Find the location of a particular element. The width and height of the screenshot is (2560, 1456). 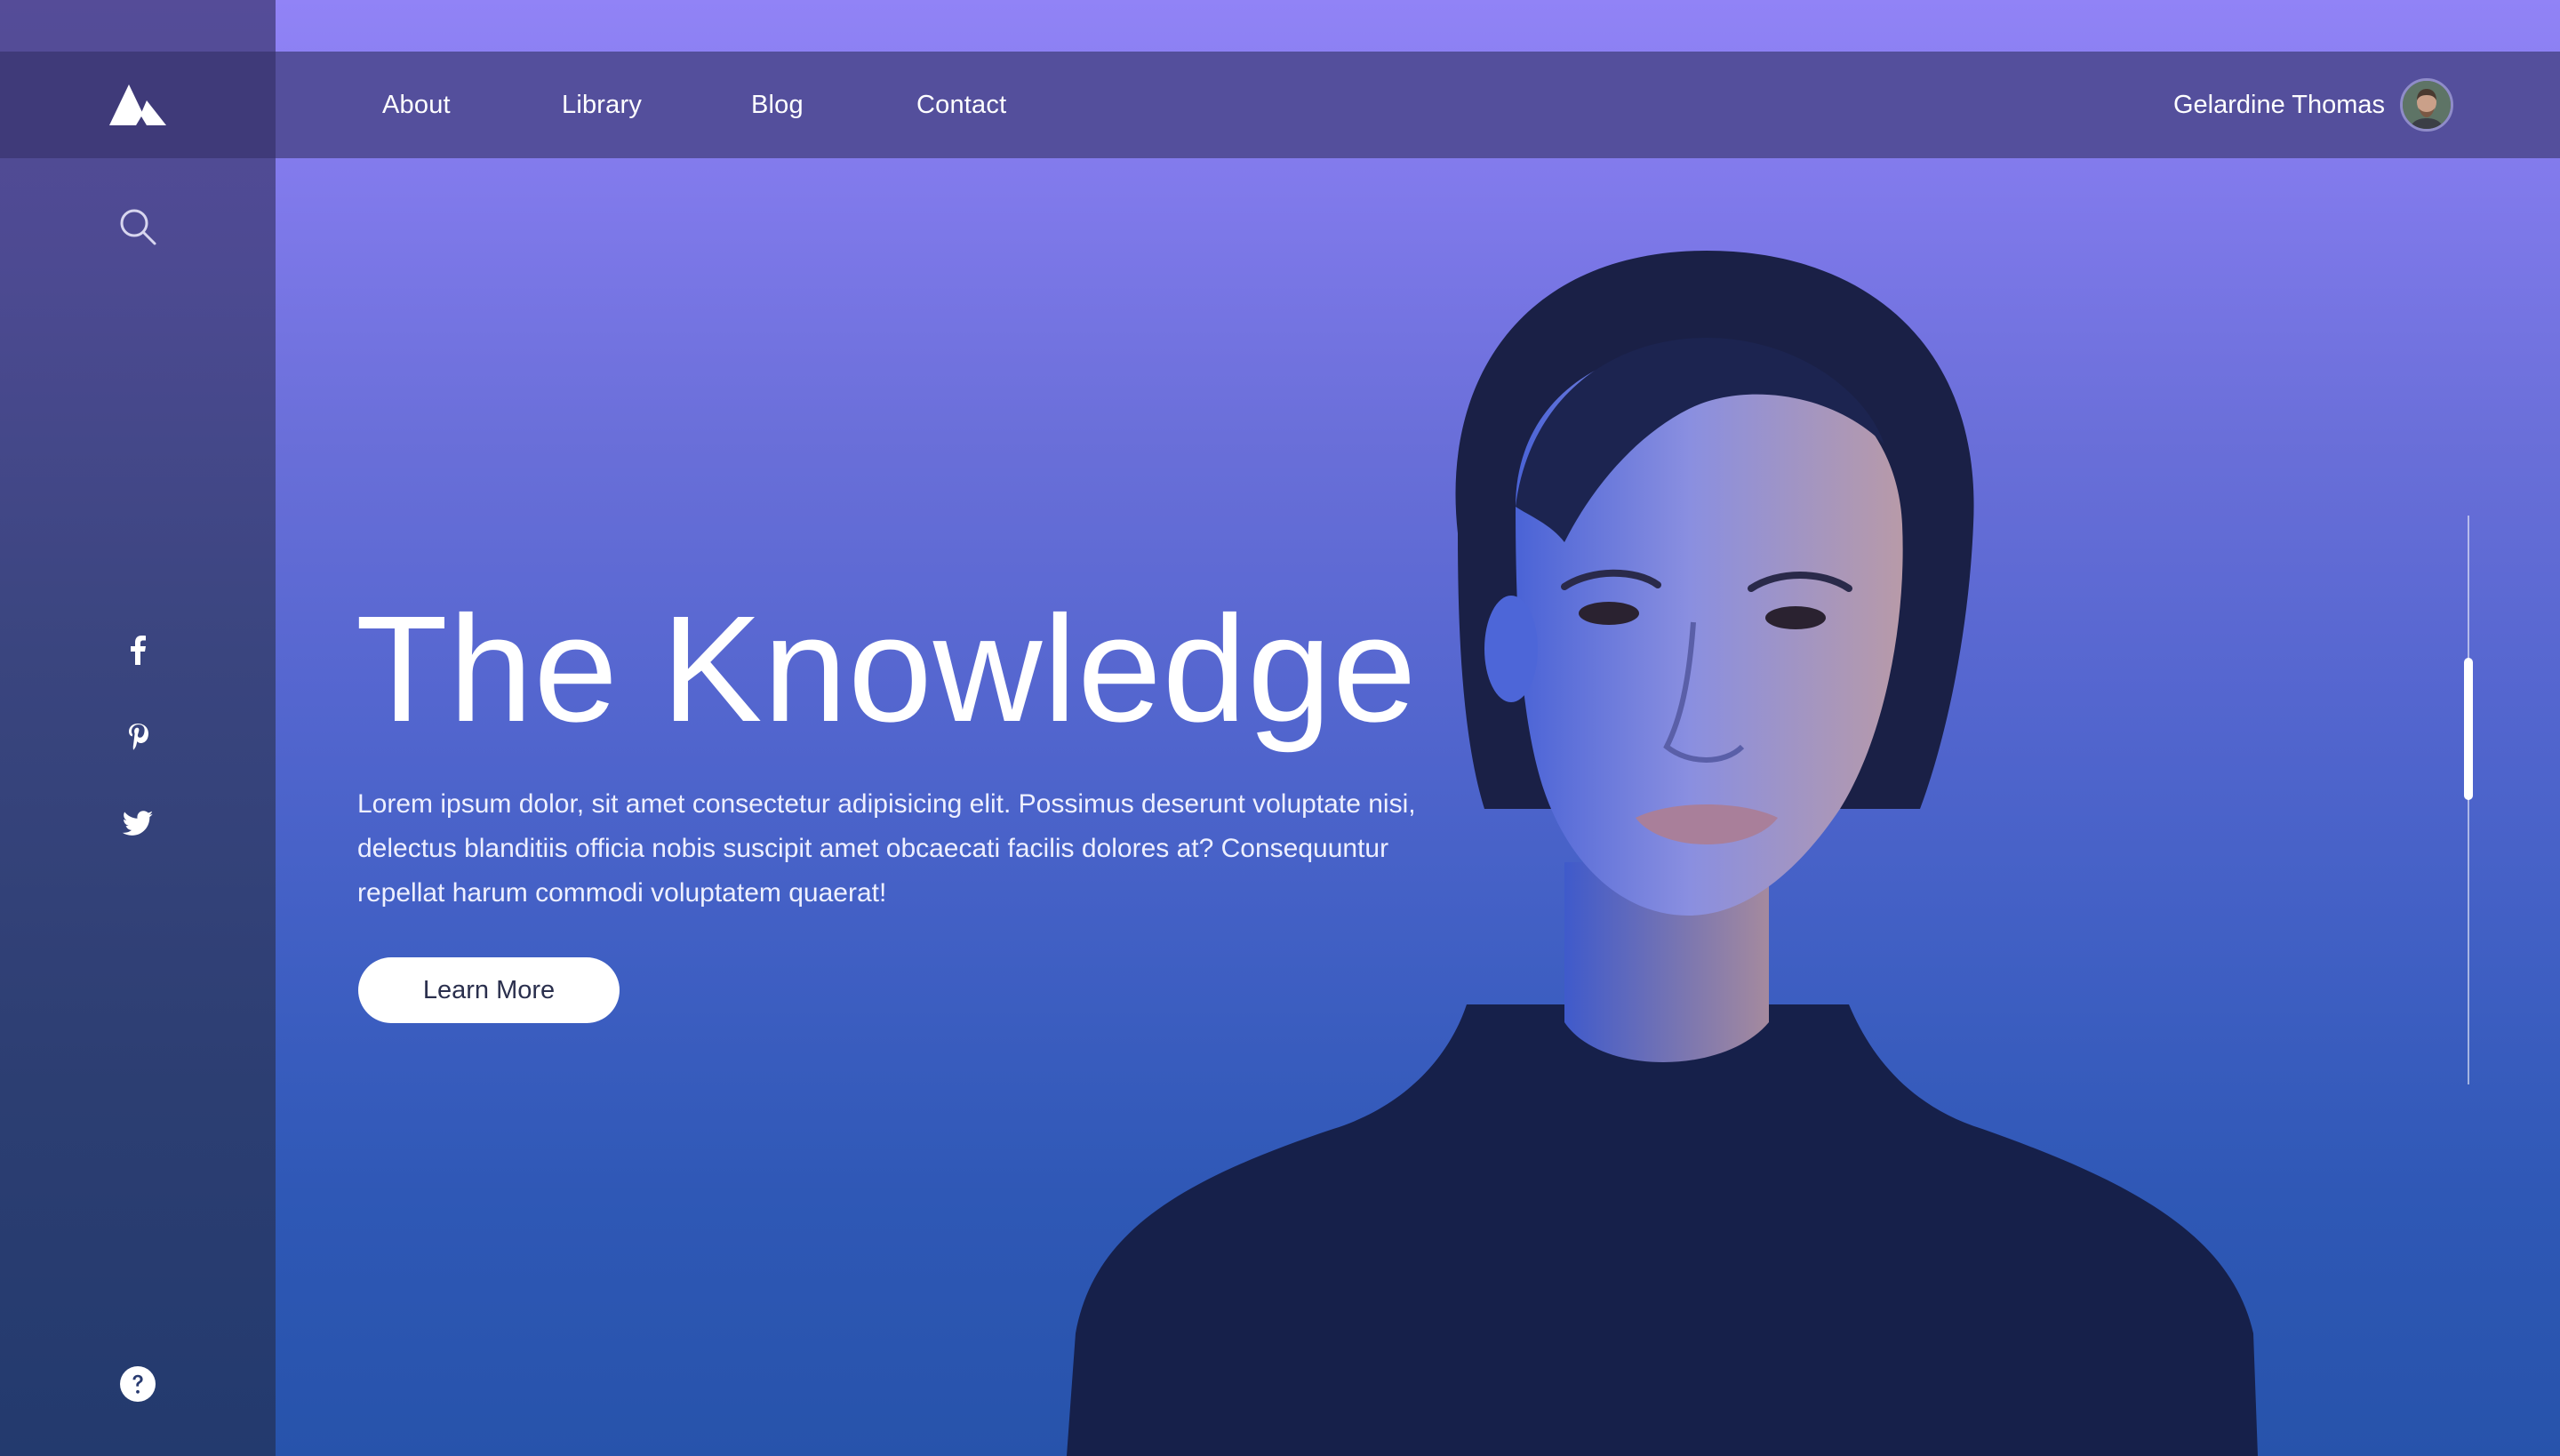

twitter-link is located at coordinates (138, 824).